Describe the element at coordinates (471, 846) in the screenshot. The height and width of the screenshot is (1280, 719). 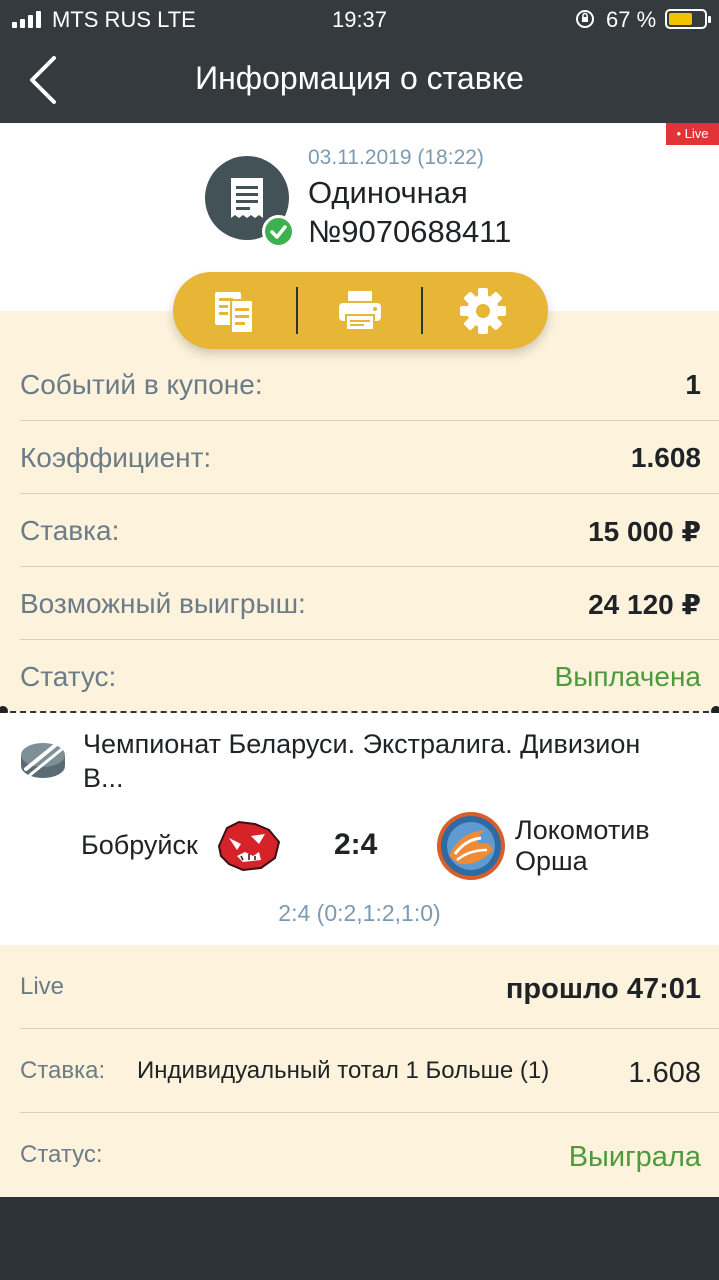
I see `lokomotiv-orsha-logo` at that location.